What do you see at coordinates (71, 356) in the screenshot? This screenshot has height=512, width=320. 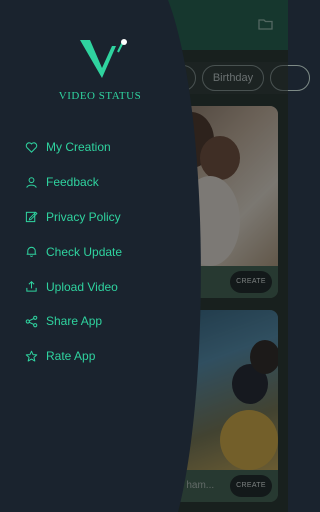 I see `menu-item-label: Rate App` at bounding box center [71, 356].